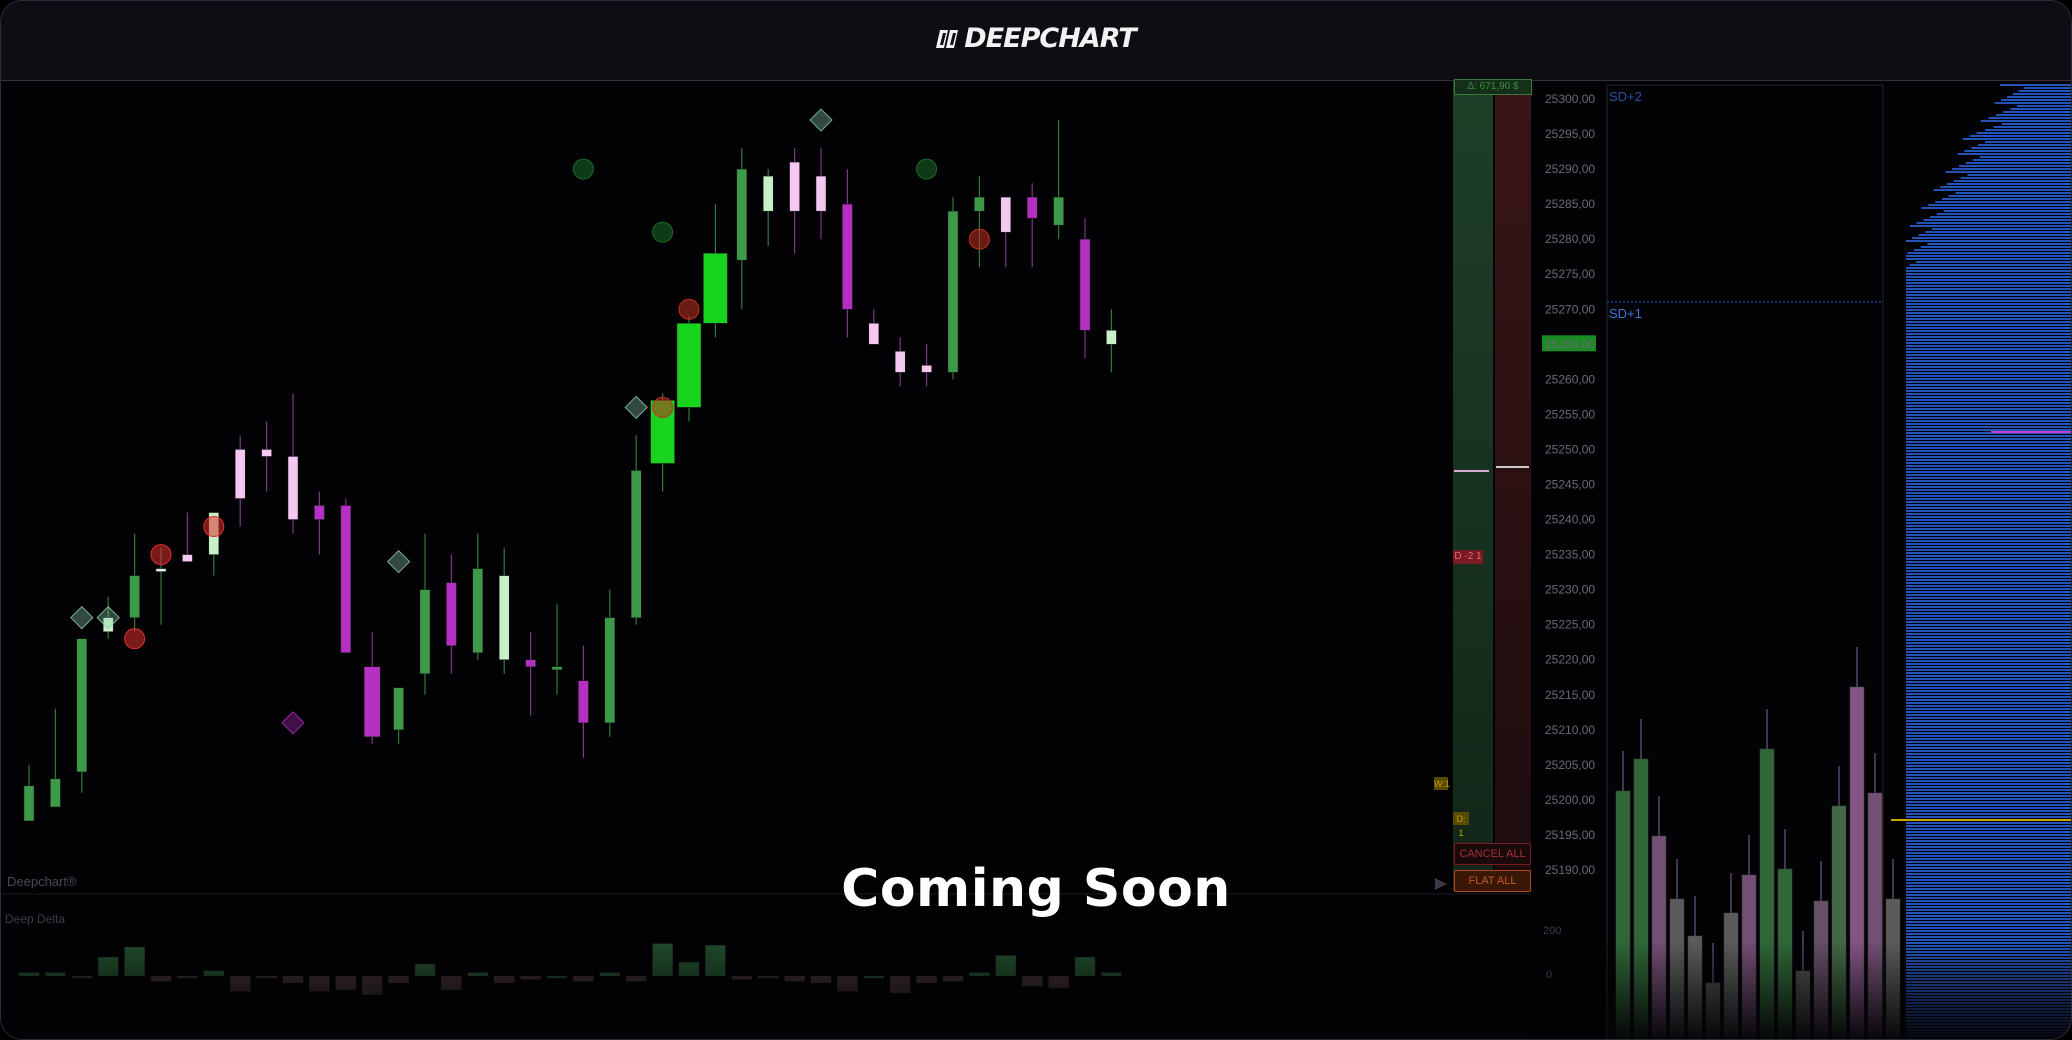 This screenshot has width=2072, height=1040. What do you see at coordinates (1570, 309) in the screenshot?
I see `price-tick-label: 25270,00` at bounding box center [1570, 309].